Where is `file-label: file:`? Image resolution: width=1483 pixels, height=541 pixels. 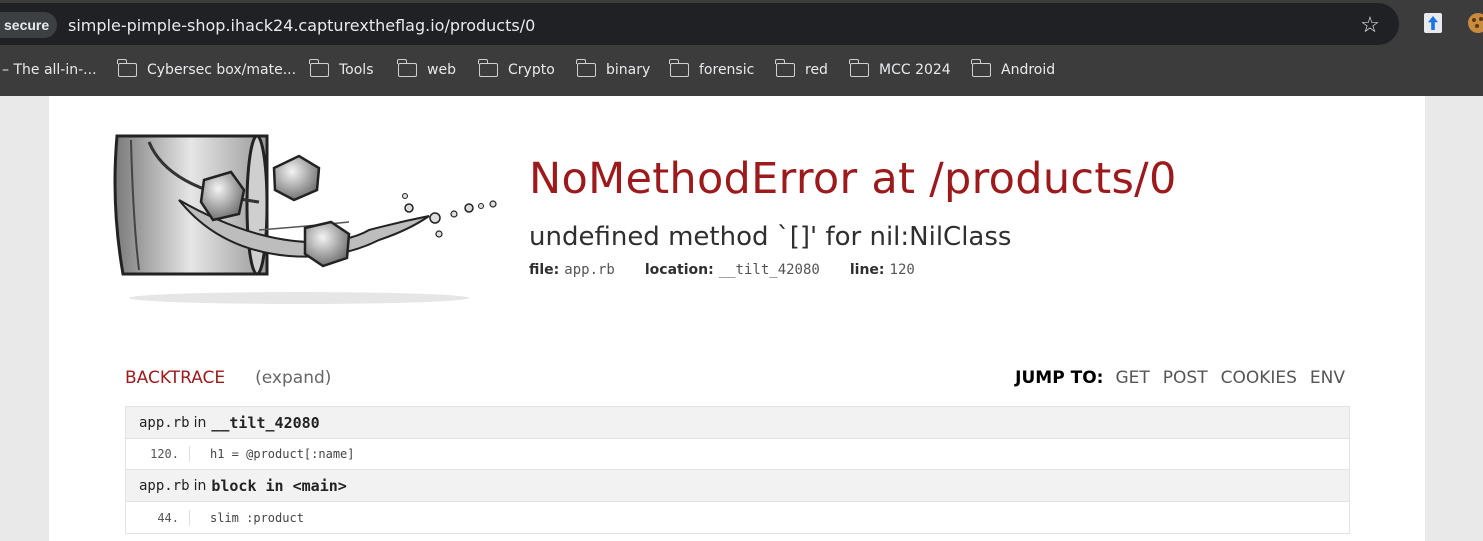
file-label: file: is located at coordinates (544, 270).